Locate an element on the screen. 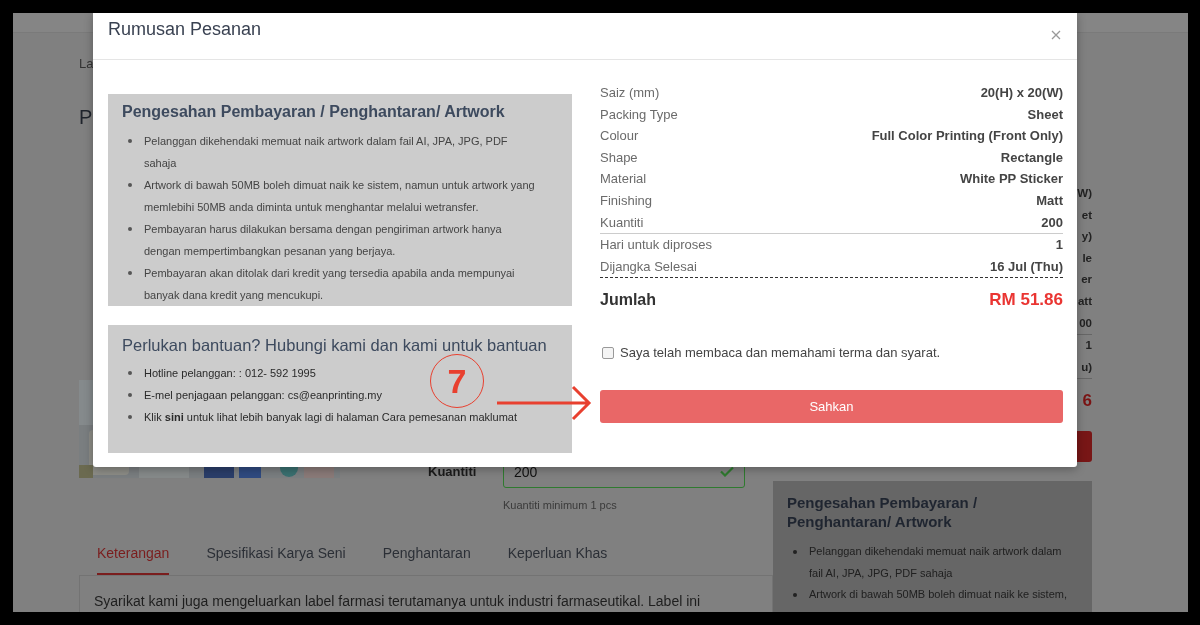  summary-value: Rectangle is located at coordinates (1031, 157).